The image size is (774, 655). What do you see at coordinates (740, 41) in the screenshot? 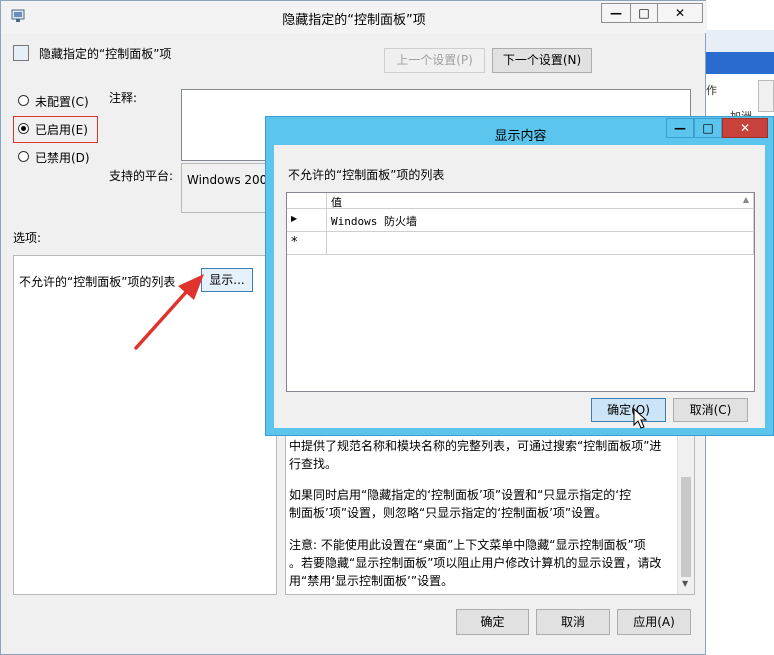
I see `background-toolbar` at bounding box center [740, 41].